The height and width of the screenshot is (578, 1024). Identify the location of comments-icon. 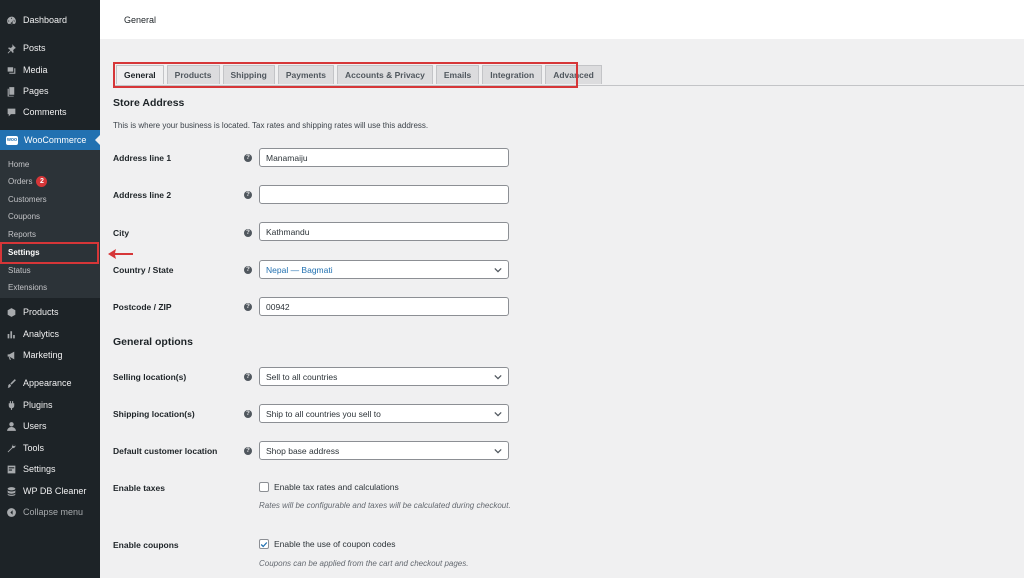
(11, 112).